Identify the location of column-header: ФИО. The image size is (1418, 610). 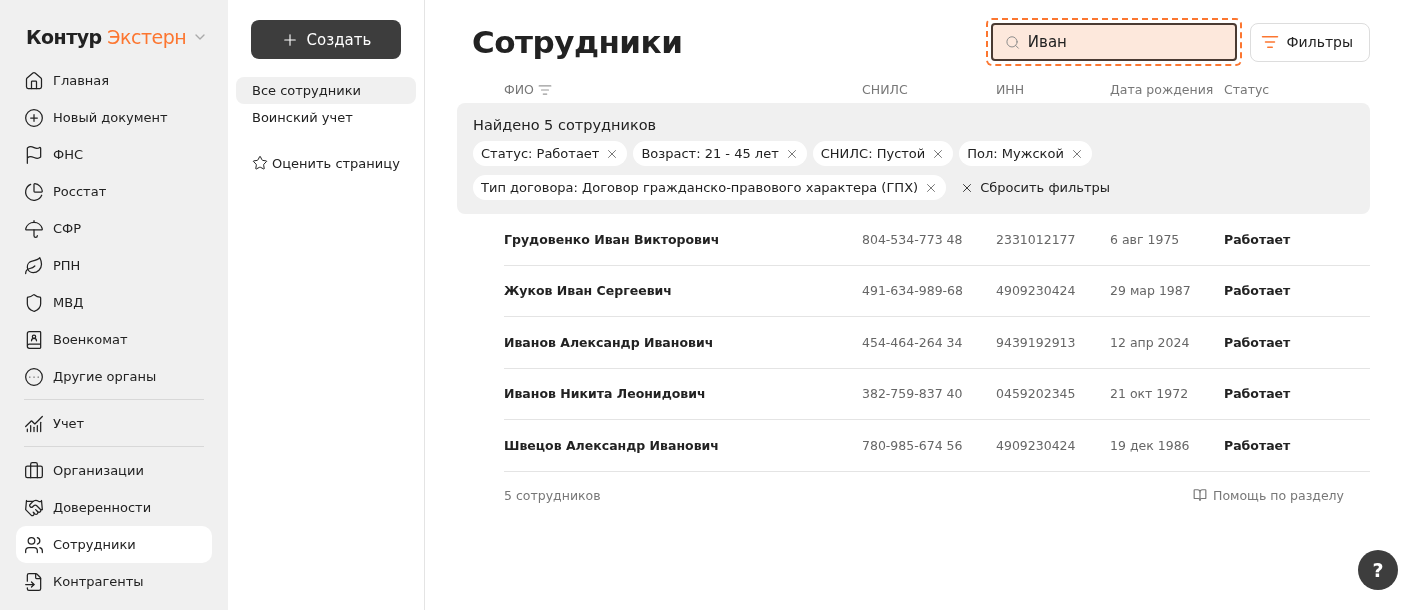
(519, 89).